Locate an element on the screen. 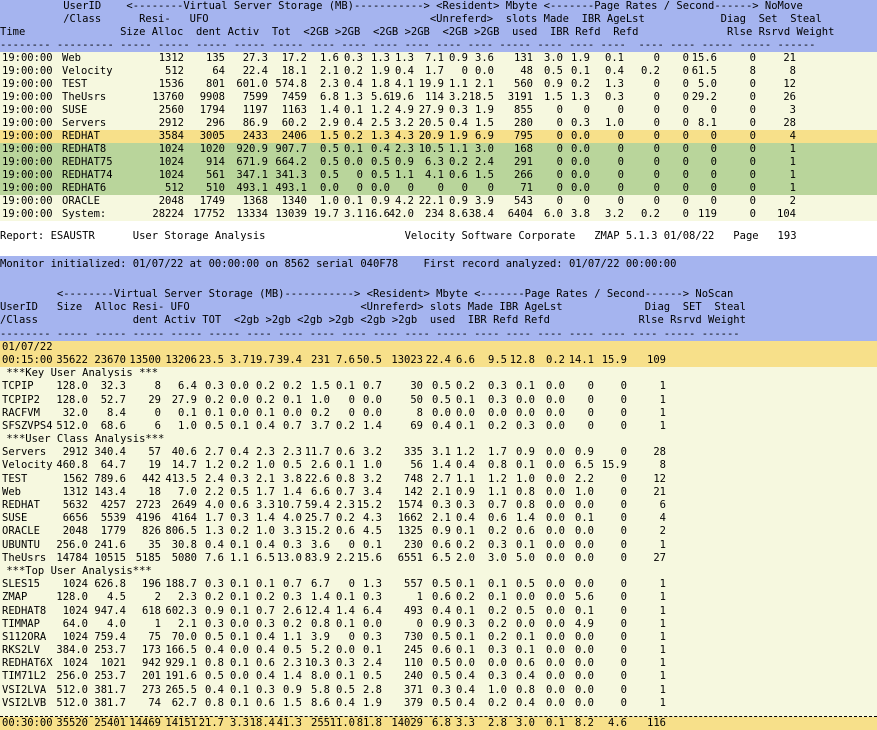 This screenshot has height=730, width=877. row-label: 00:15:00 is located at coordinates (27, 359).